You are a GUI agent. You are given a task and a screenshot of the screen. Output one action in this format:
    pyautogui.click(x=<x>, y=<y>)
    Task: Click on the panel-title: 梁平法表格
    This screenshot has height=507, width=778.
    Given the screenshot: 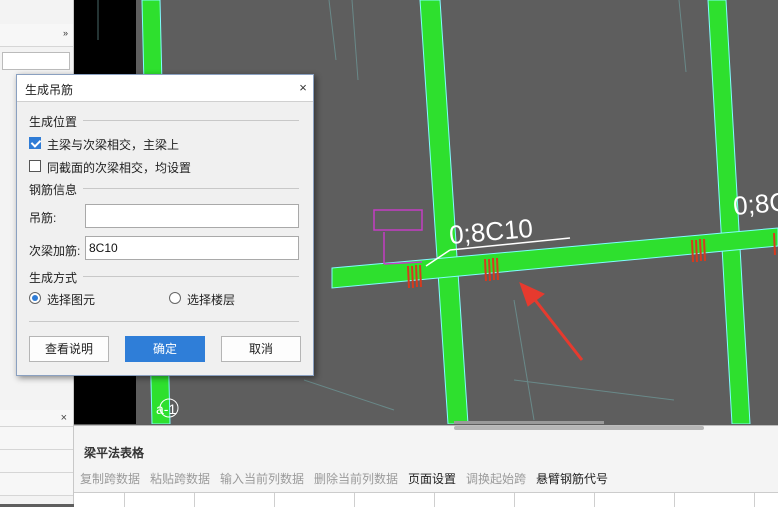 What is the action you would take?
    pyautogui.click(x=114, y=453)
    